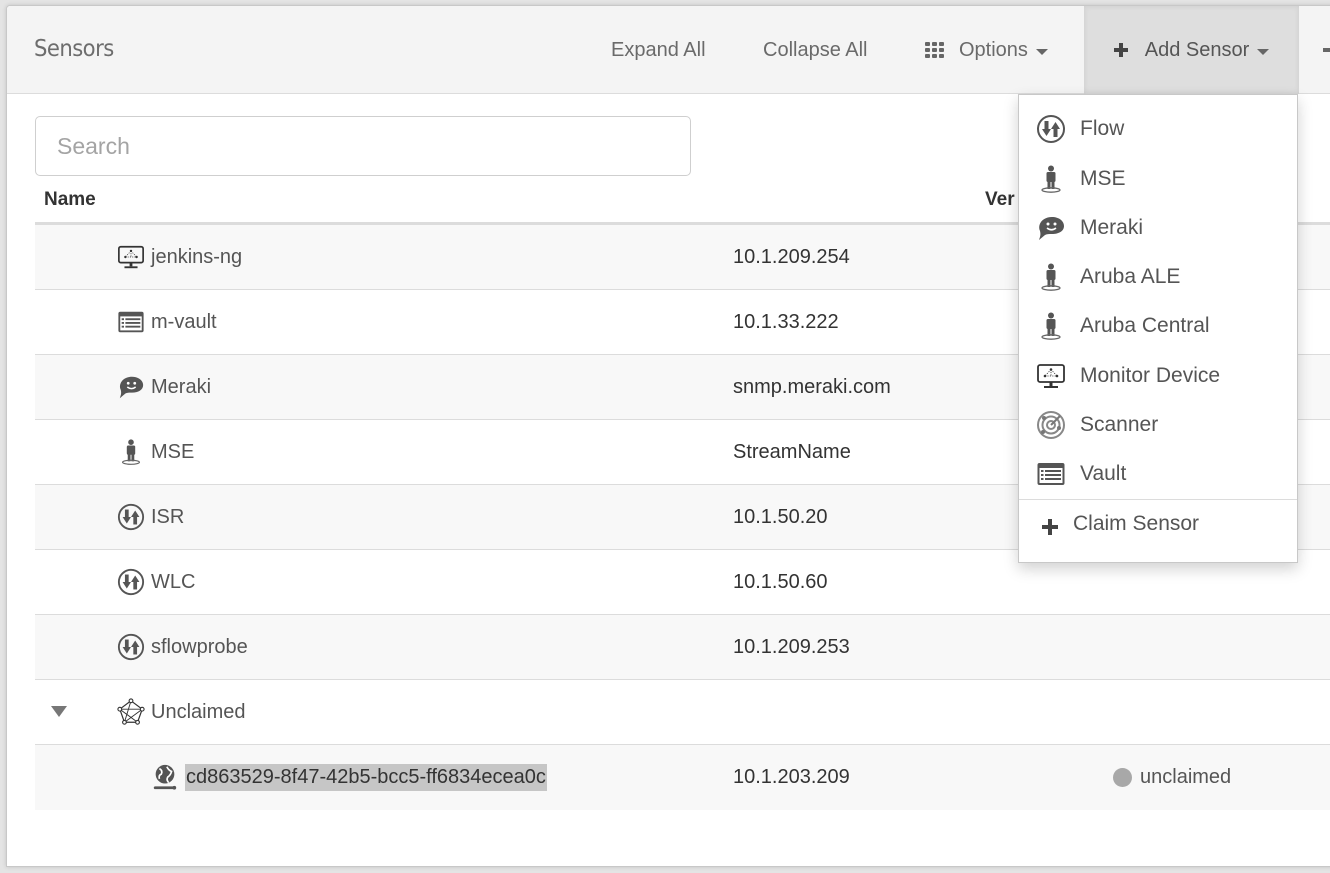 The width and height of the screenshot is (1330, 873). I want to click on table-row-group: Unclaimed, so click(682, 712).